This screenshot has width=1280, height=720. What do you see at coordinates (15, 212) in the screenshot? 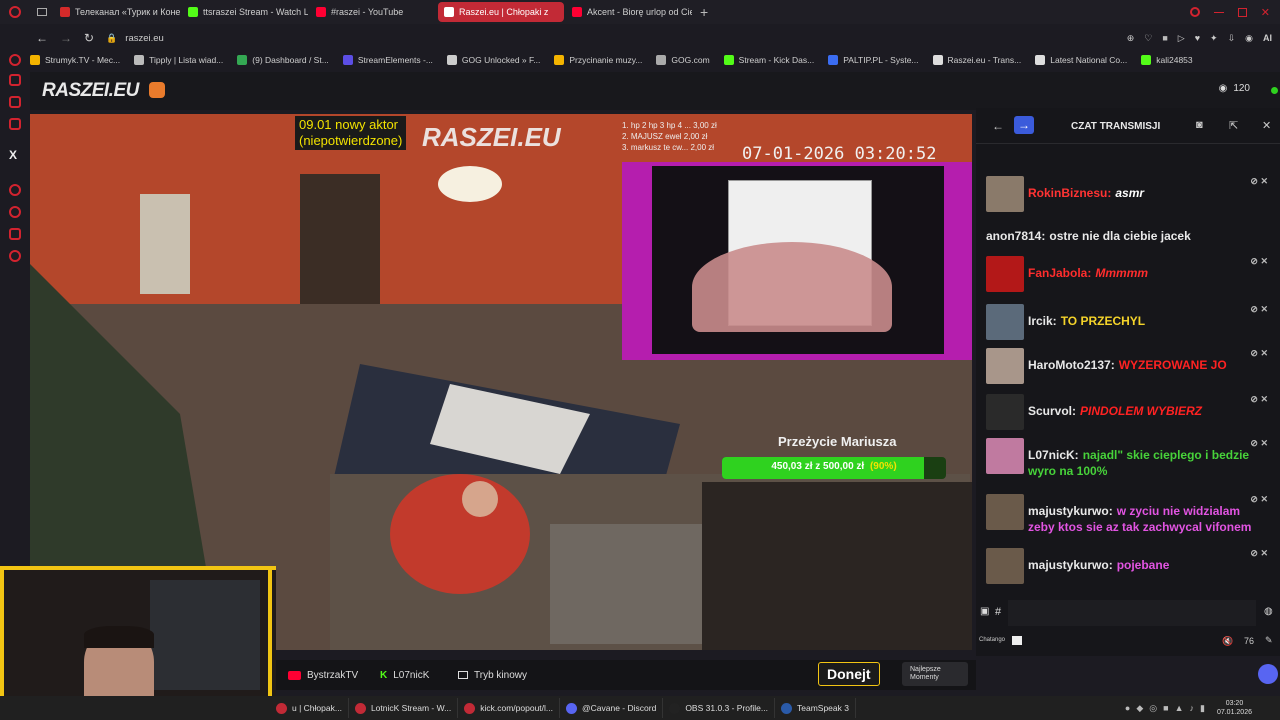
I see `history-icon` at bounding box center [15, 212].